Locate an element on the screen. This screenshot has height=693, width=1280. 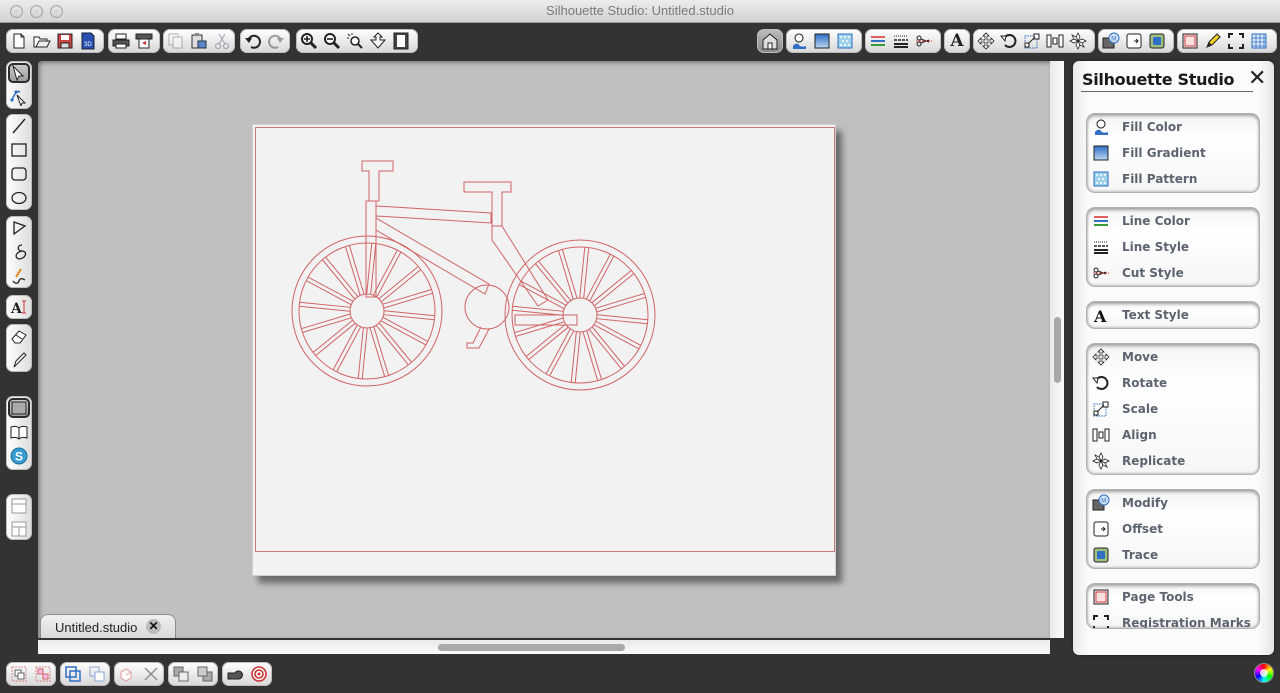
panel-item-line-style: Line Style is located at coordinates (1173, 247).